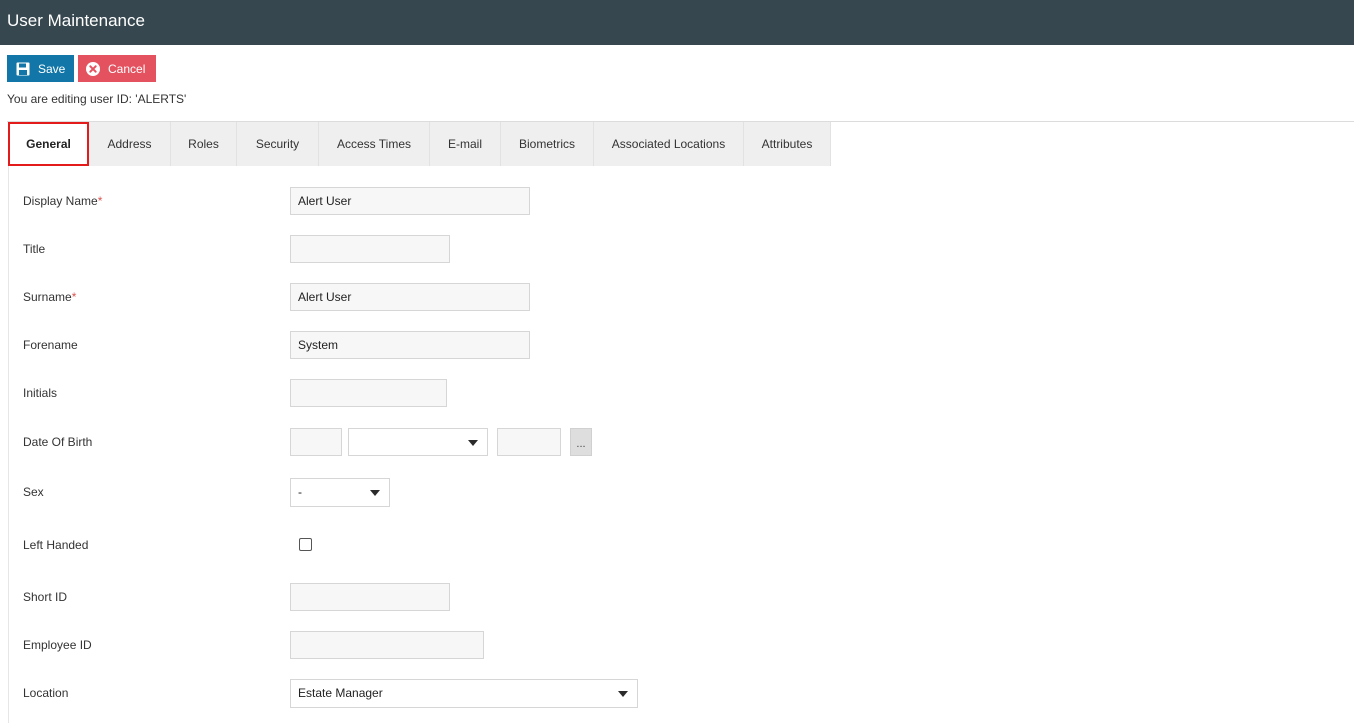 The width and height of the screenshot is (1354, 723). I want to click on dob-day-field, so click(316, 442).